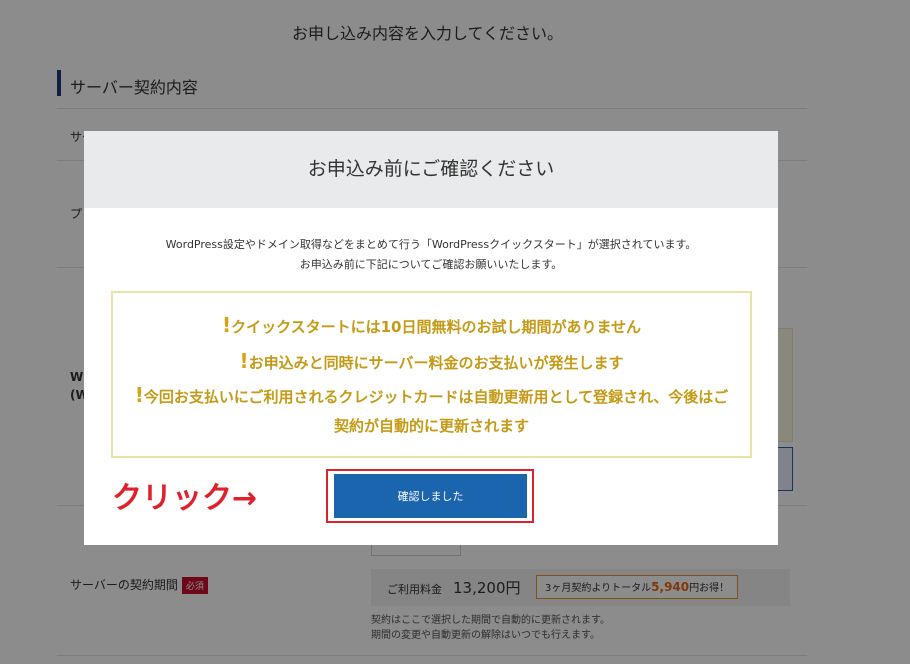 This screenshot has height=664, width=910. I want to click on click-annotation: クリック→, so click(185, 498).